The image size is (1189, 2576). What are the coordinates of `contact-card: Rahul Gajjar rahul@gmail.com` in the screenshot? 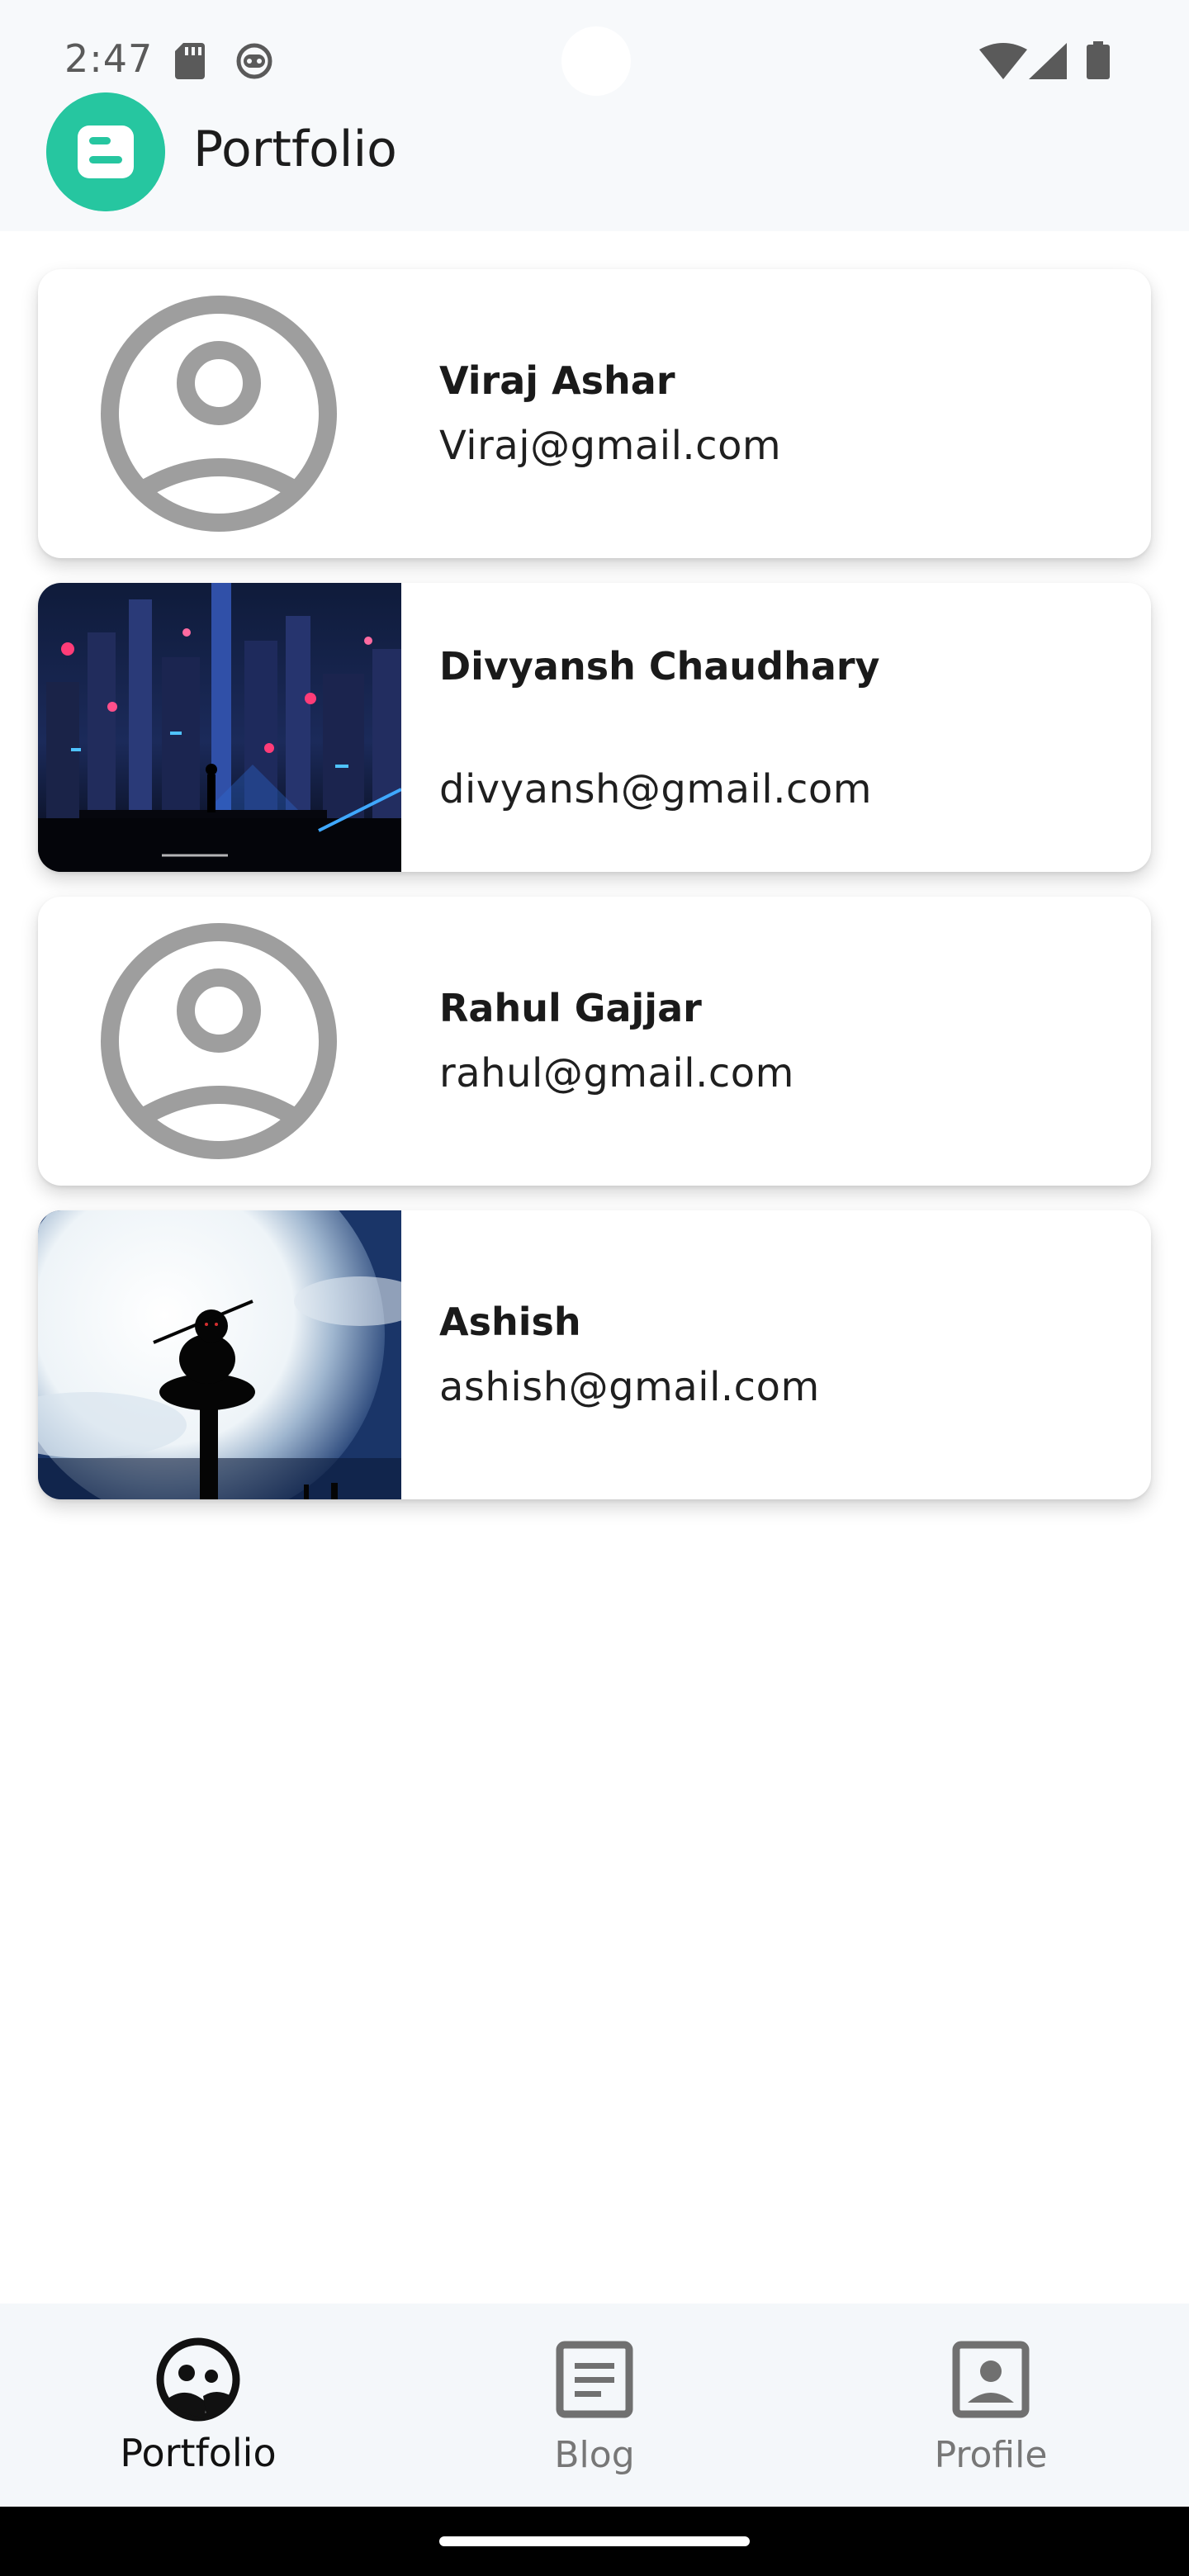 It's located at (594, 1041).